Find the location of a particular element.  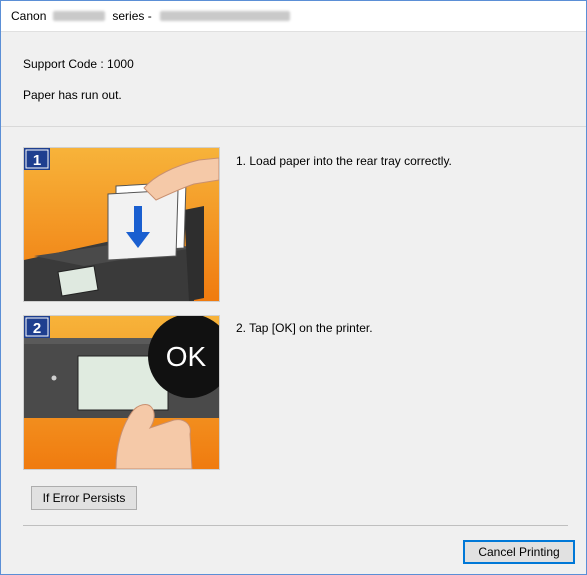

error-message: Paper has run out. is located at coordinates (72, 95).